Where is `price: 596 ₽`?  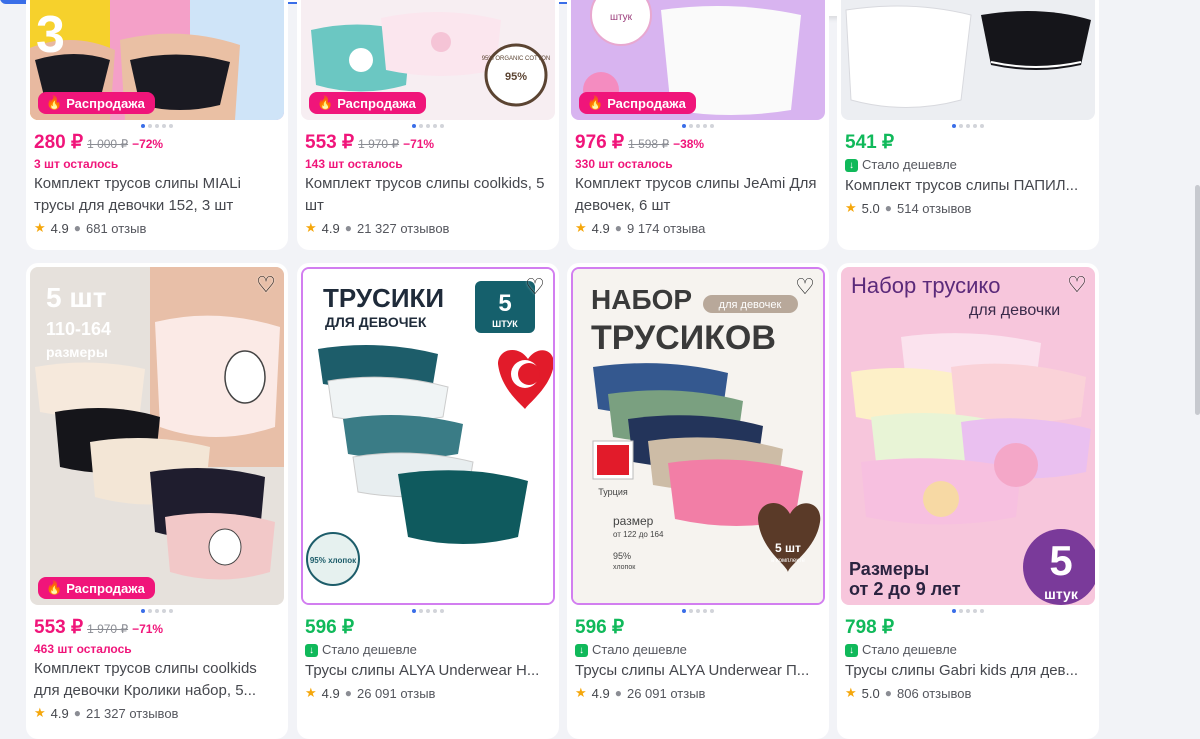 price: 596 ₽ is located at coordinates (600, 627).